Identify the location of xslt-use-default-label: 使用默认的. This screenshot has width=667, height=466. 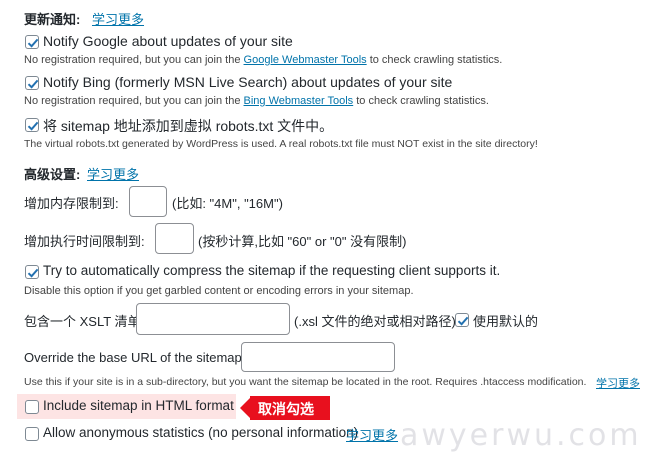
(506, 321).